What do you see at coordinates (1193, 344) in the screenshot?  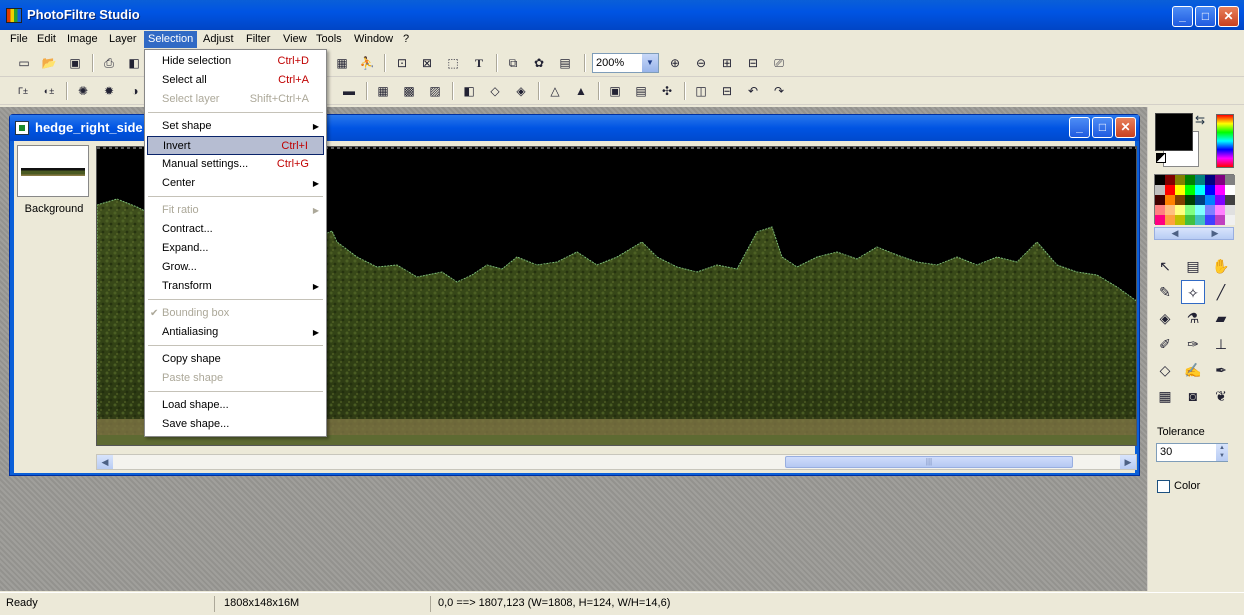 I see `advanced-brush-icon: ✑` at bounding box center [1193, 344].